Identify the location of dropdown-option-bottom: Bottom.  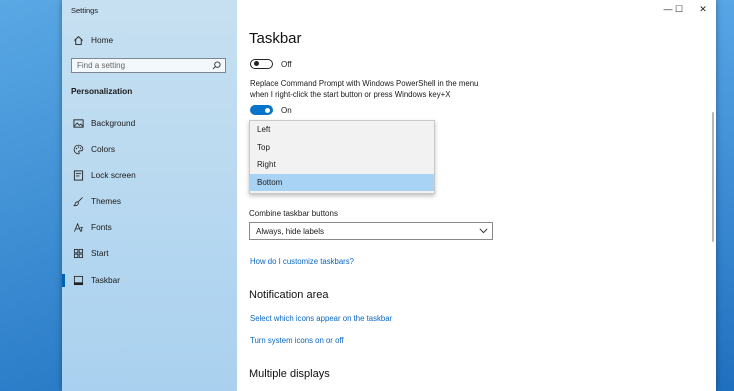
(342, 182).